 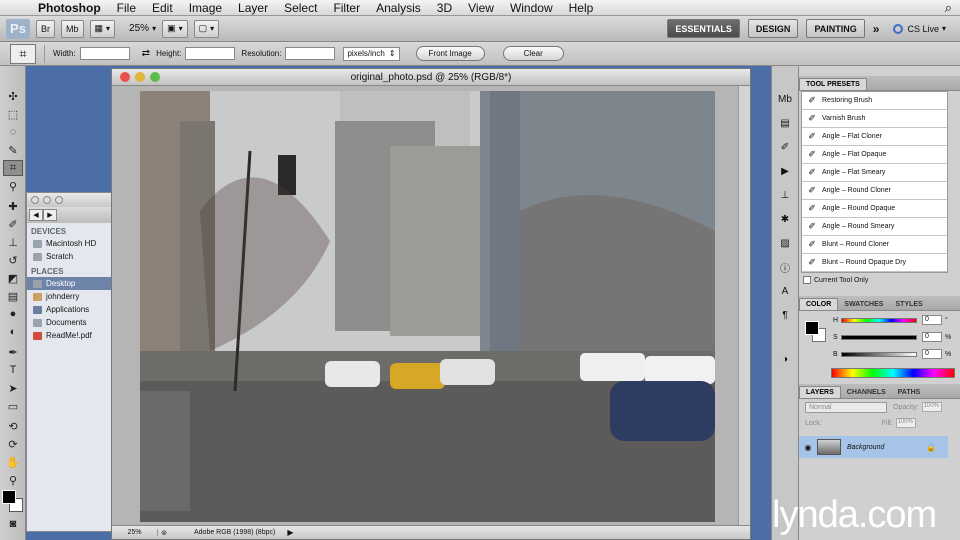 What do you see at coordinates (808, 447) in the screenshot?
I see `eye-icon: ◉` at bounding box center [808, 447].